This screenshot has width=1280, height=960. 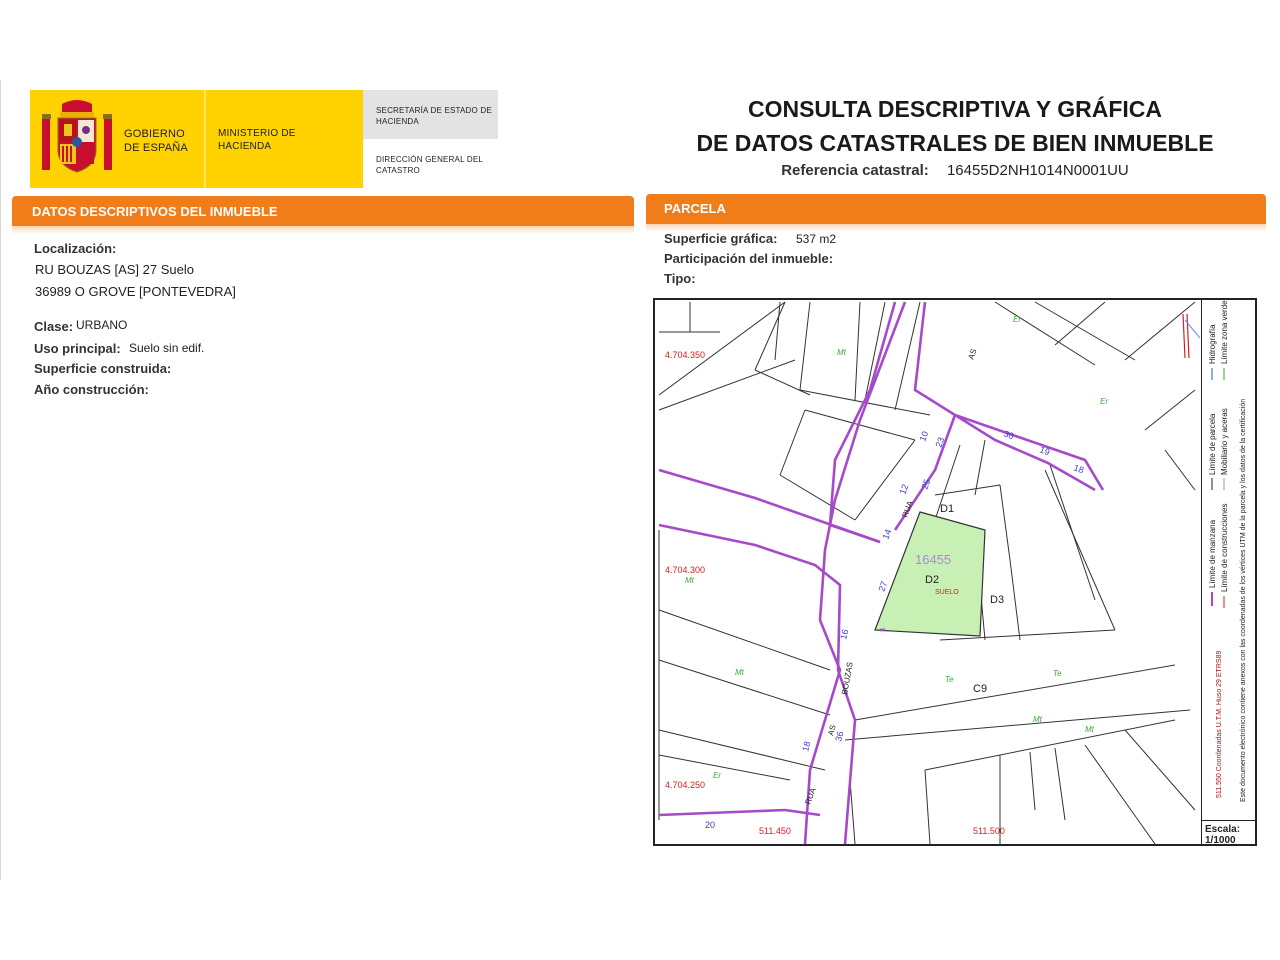 What do you see at coordinates (947, 592) in the screenshot?
I see `label-suelo: SUELO` at bounding box center [947, 592].